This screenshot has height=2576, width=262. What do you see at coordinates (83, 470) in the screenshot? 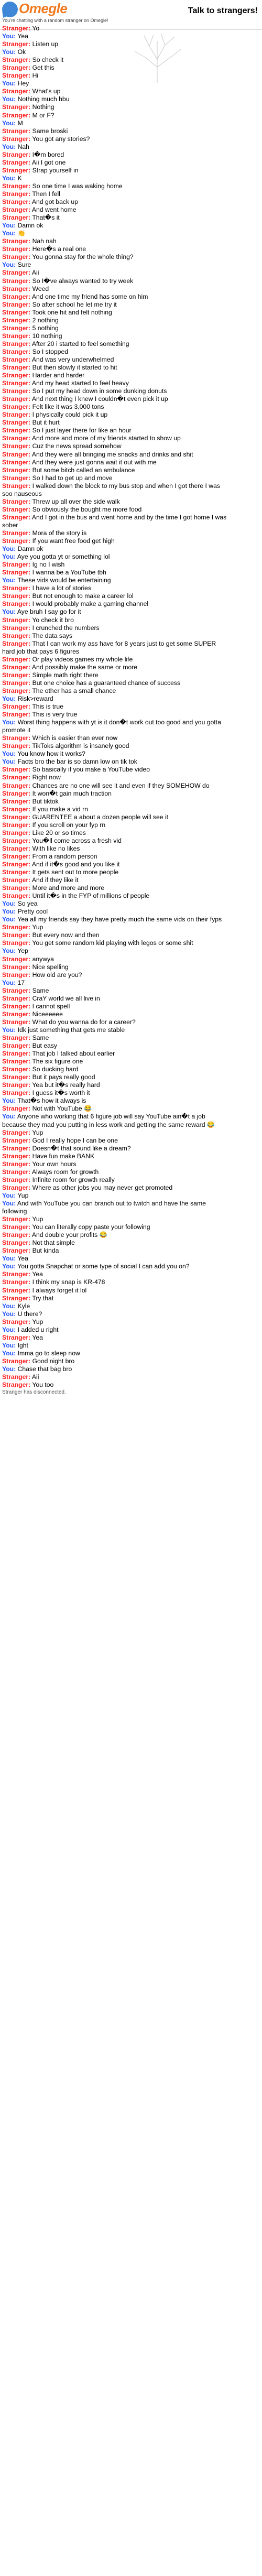
I see `message-text: But some bitch called an ambulance` at bounding box center [83, 470].